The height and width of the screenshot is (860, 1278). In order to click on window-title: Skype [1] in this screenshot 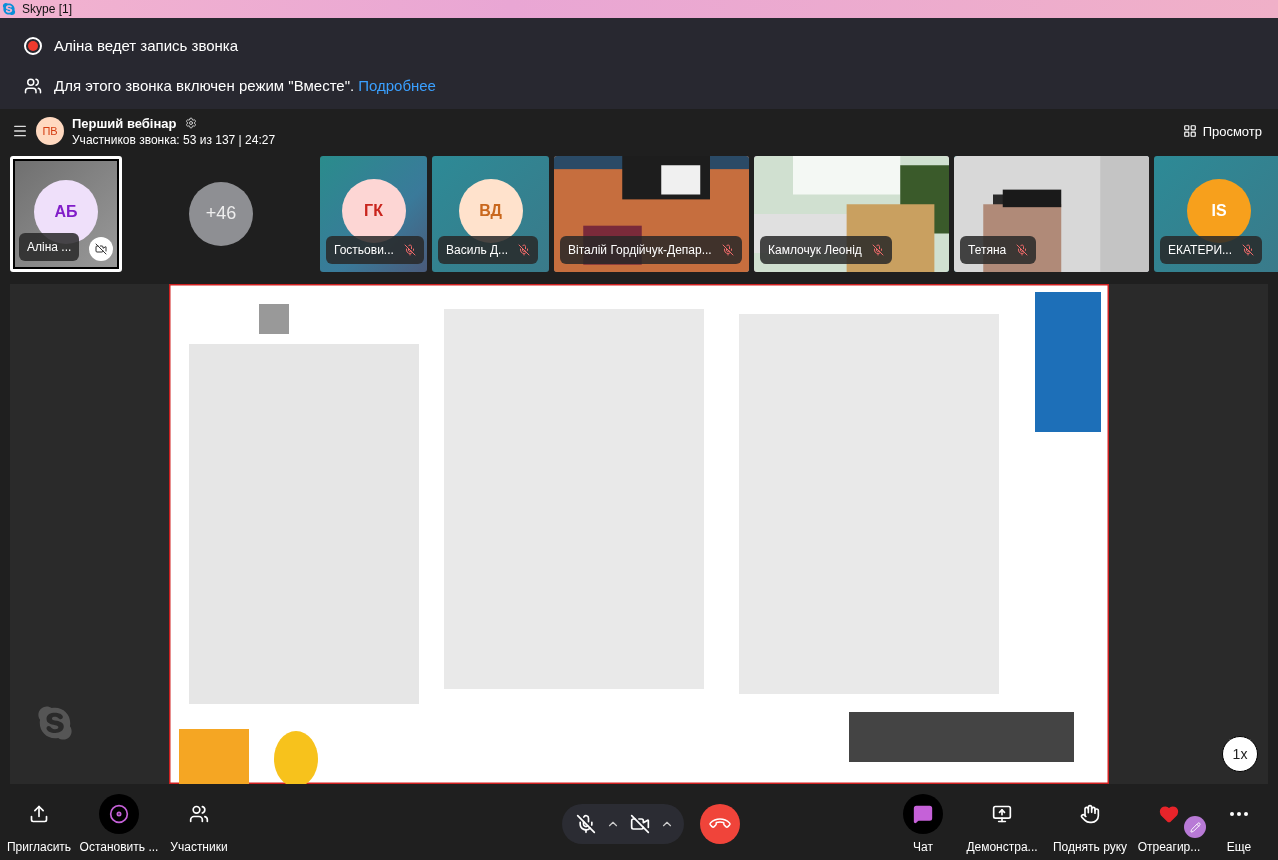, I will do `click(47, 8)`.